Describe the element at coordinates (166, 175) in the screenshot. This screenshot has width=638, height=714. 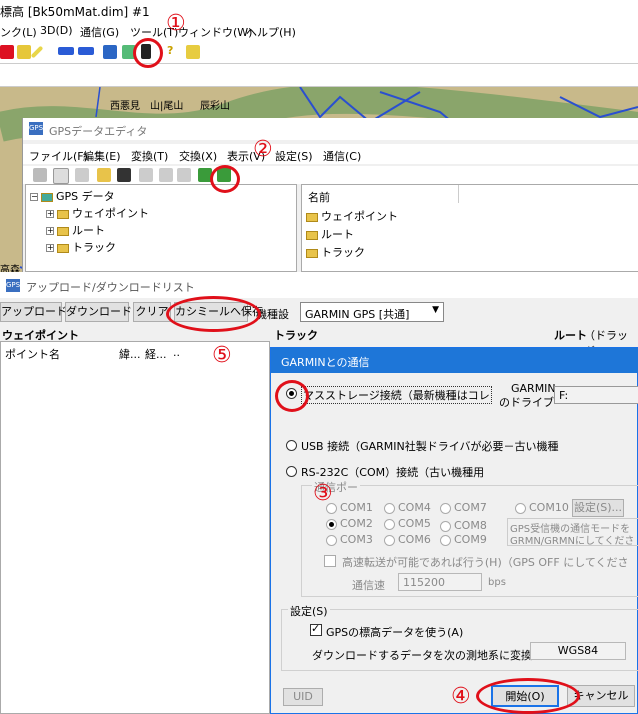
I see `paste-icon` at that location.